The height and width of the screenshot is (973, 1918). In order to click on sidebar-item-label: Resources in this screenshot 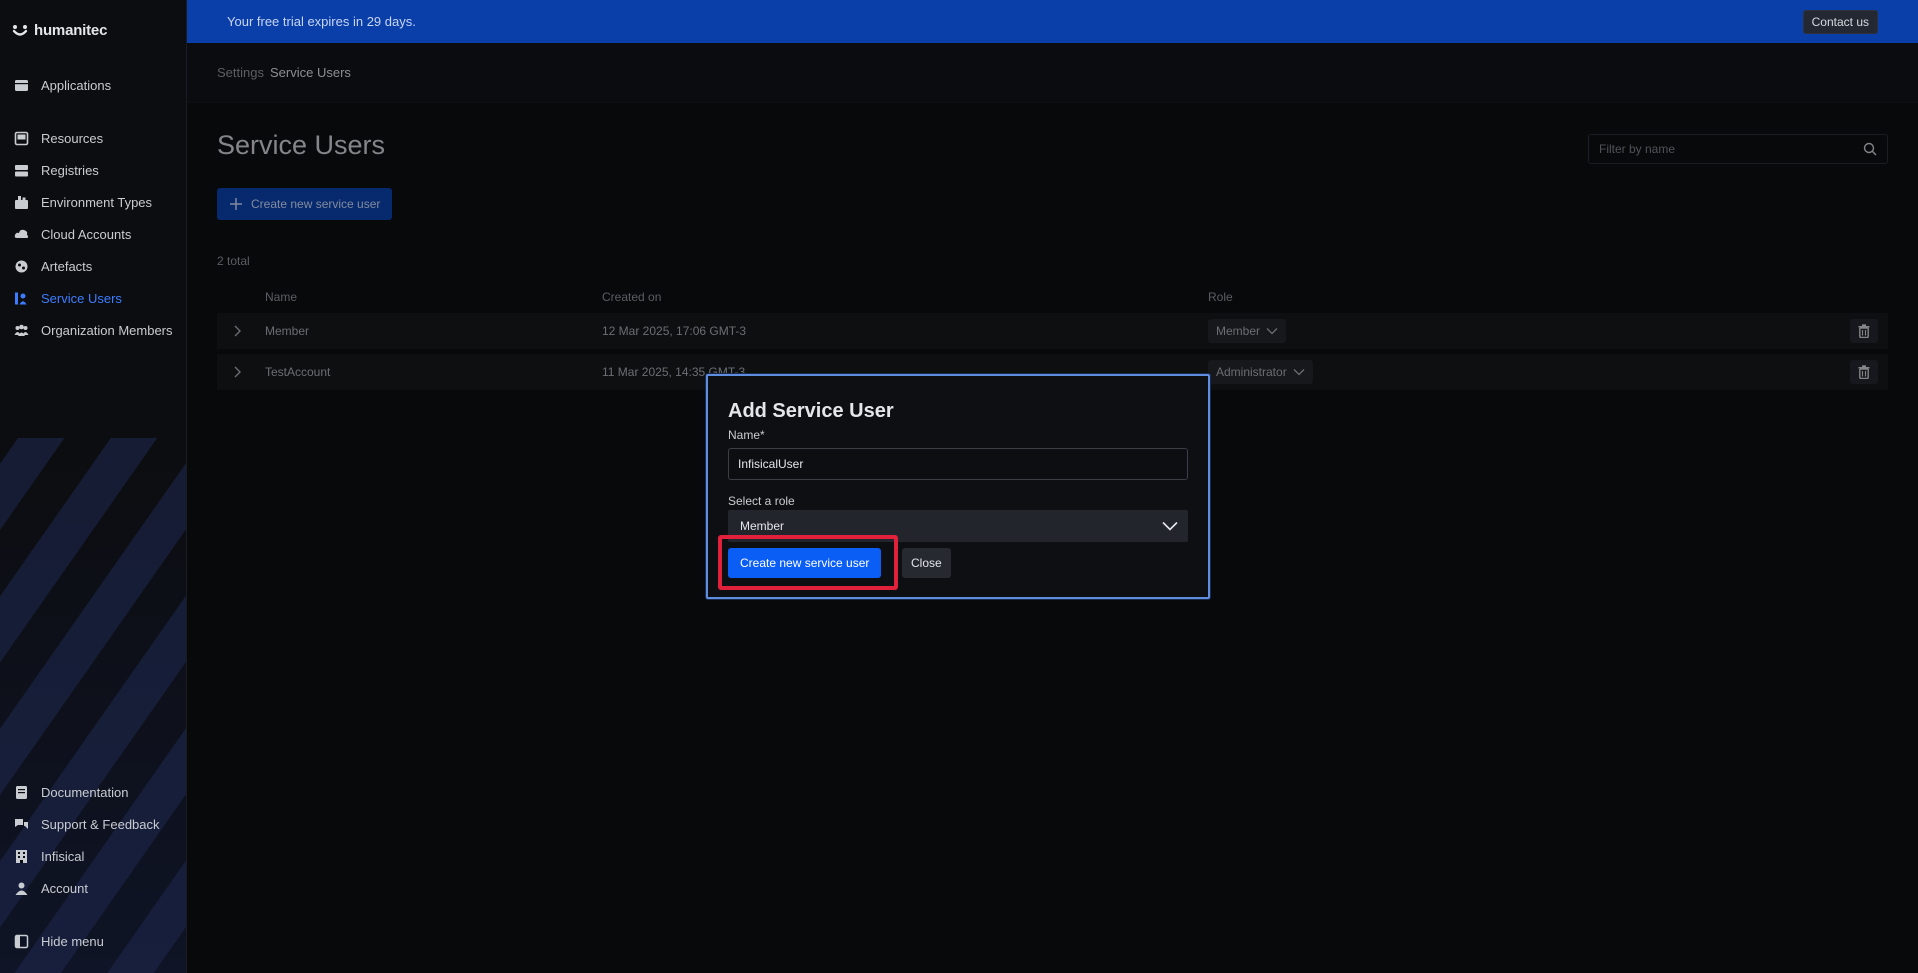, I will do `click(72, 138)`.